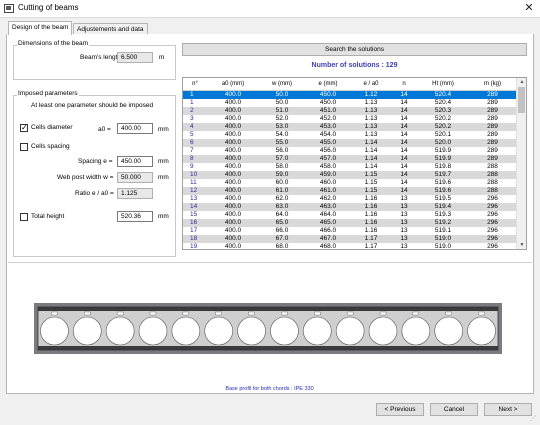 Image resolution: width=540 pixels, height=425 pixels. I want to click on search-solutions-button: Search the solutions, so click(354, 49).